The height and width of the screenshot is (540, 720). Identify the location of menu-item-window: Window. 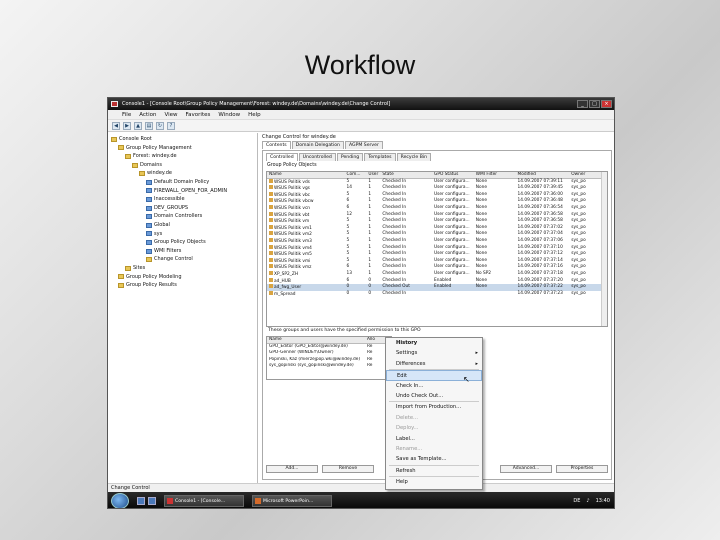
(229, 115).